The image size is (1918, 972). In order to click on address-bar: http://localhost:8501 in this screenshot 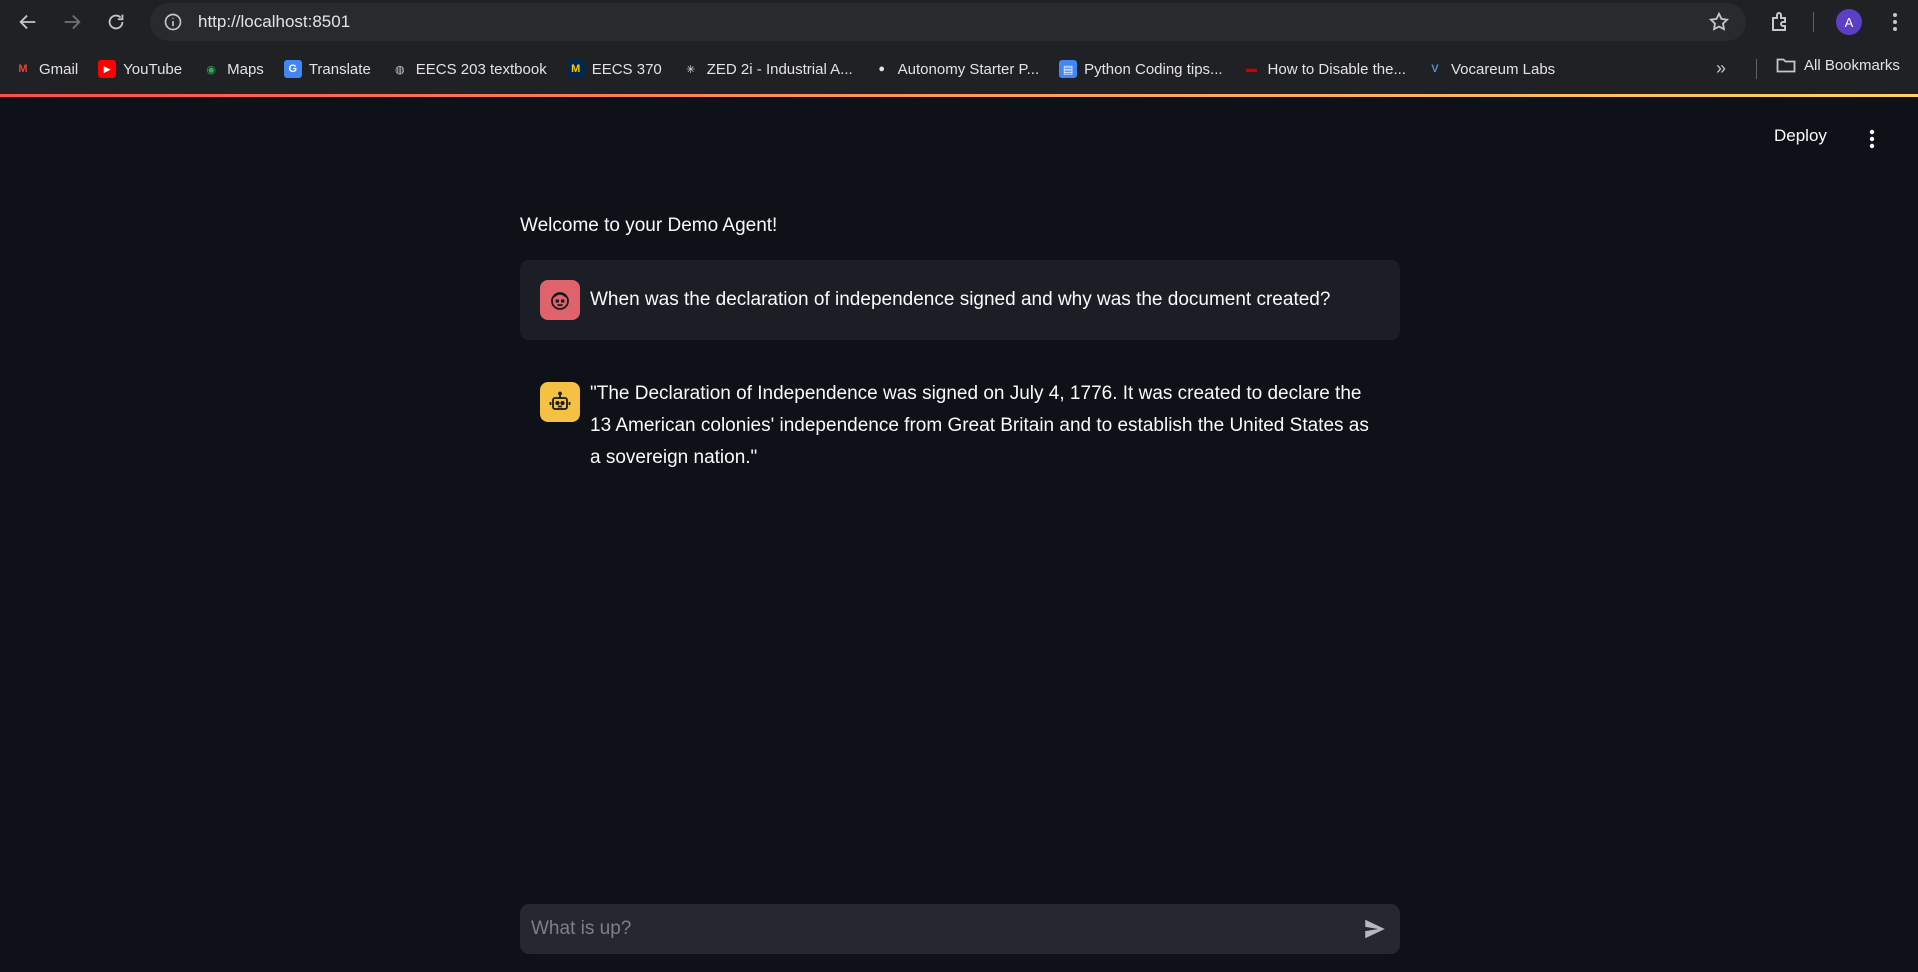, I will do `click(948, 22)`.